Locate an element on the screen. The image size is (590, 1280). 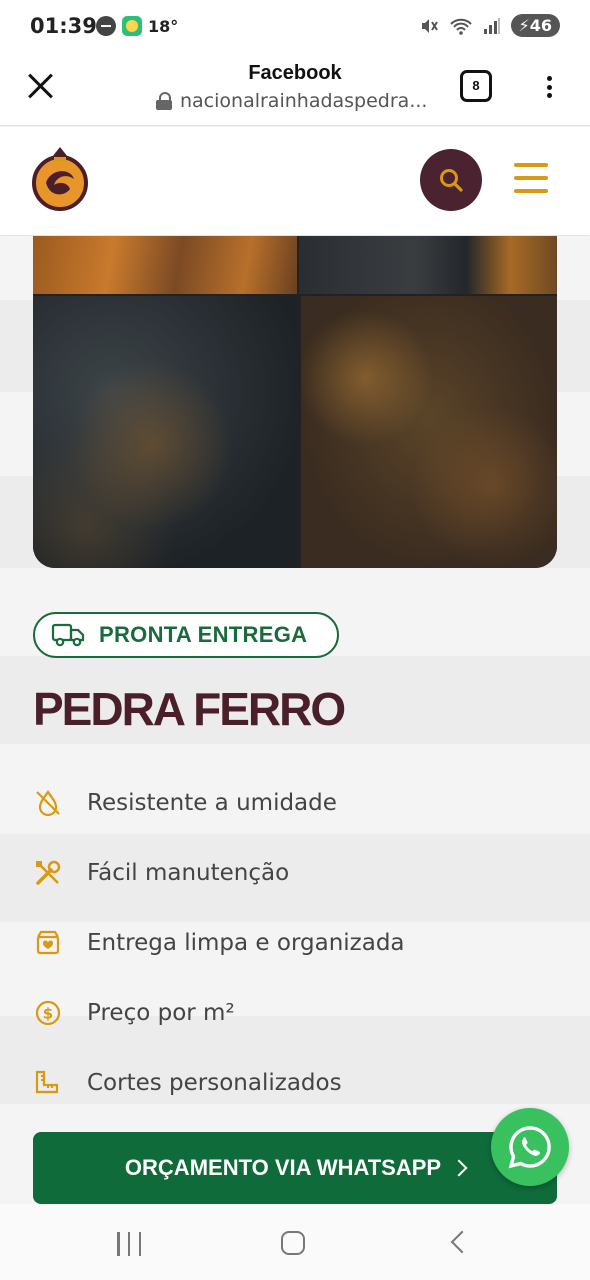
menu-icon is located at coordinates (531, 178).